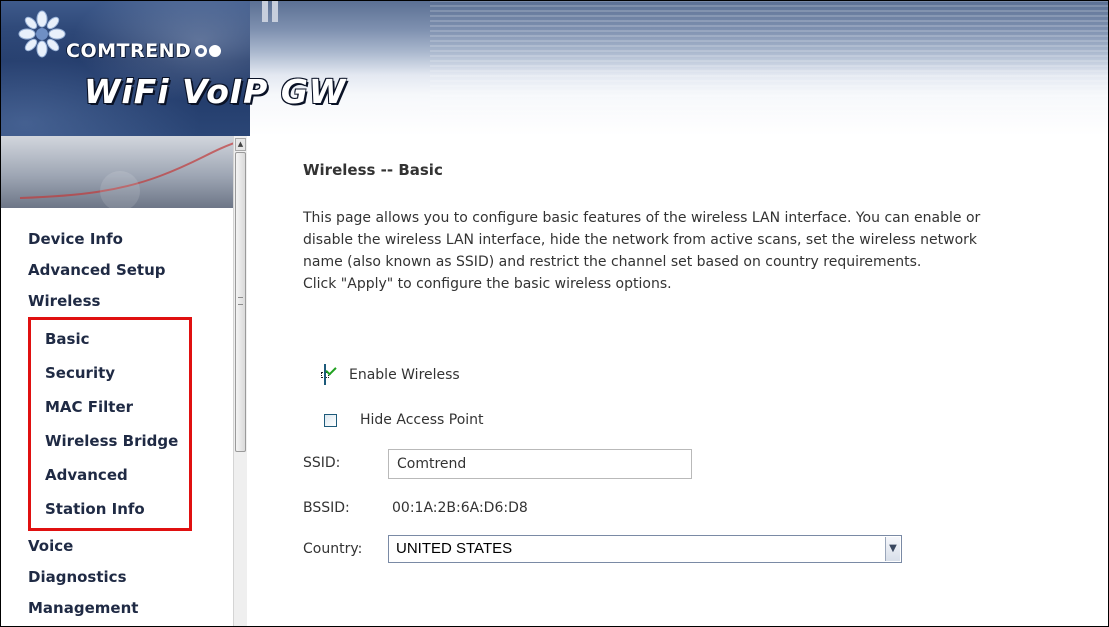 This screenshot has width=1109, height=627. I want to click on country-label: Country:, so click(333, 549).